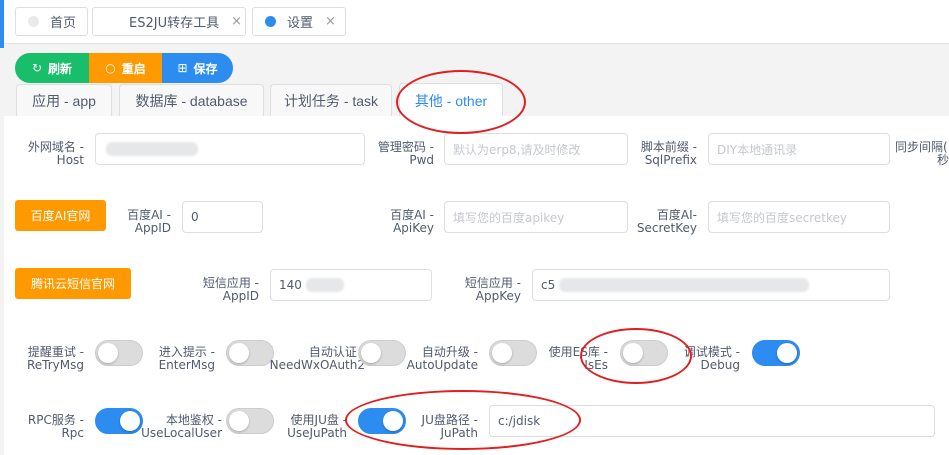 This screenshot has width=949, height=455. Describe the element at coordinates (711, 358) in the screenshot. I see `debug-label: 调试模式 - Debug` at that location.